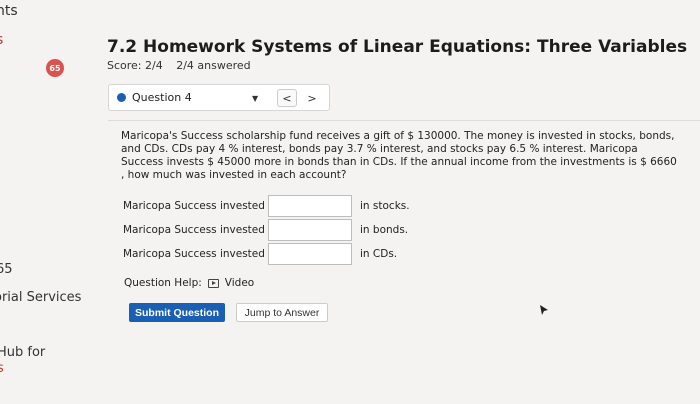 This screenshot has height=404, width=700. I want to click on score-text: Score: 2/4, so click(135, 65).